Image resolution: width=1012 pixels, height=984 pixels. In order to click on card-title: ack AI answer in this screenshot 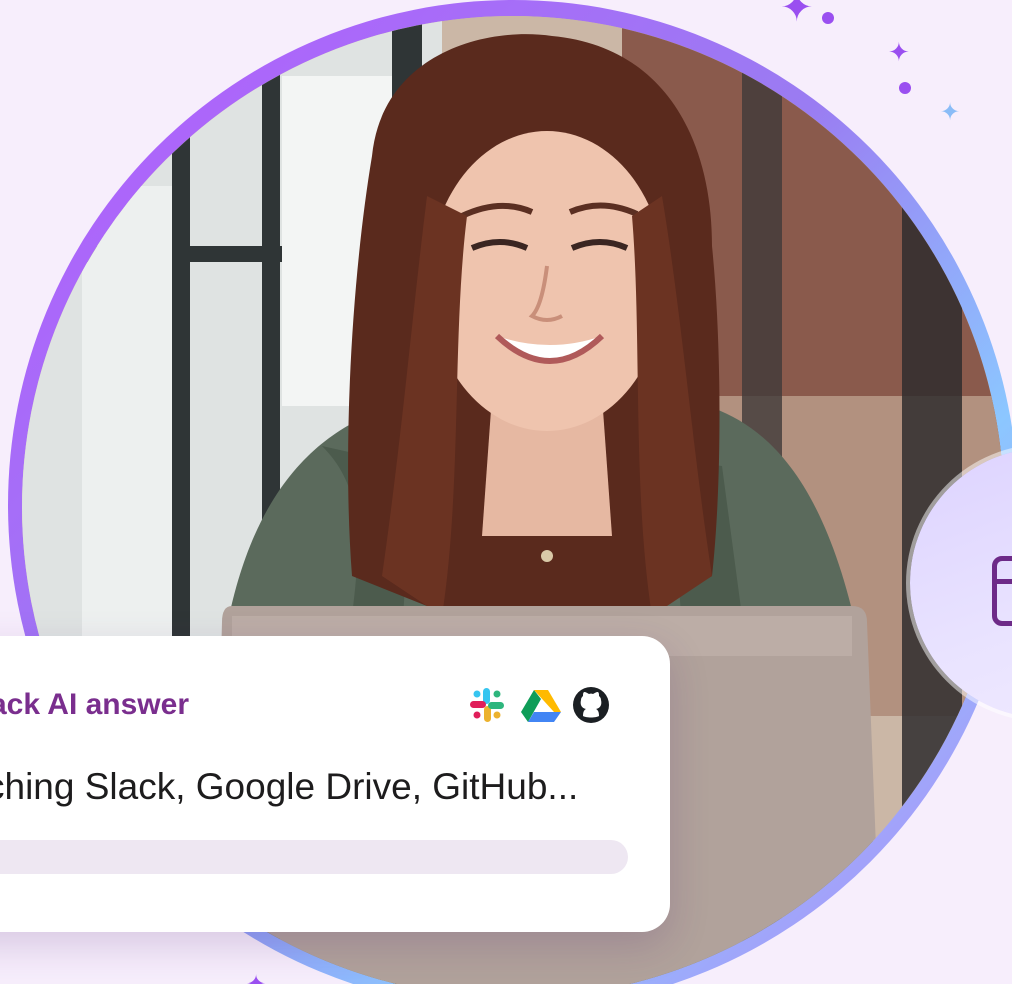, I will do `click(94, 704)`.